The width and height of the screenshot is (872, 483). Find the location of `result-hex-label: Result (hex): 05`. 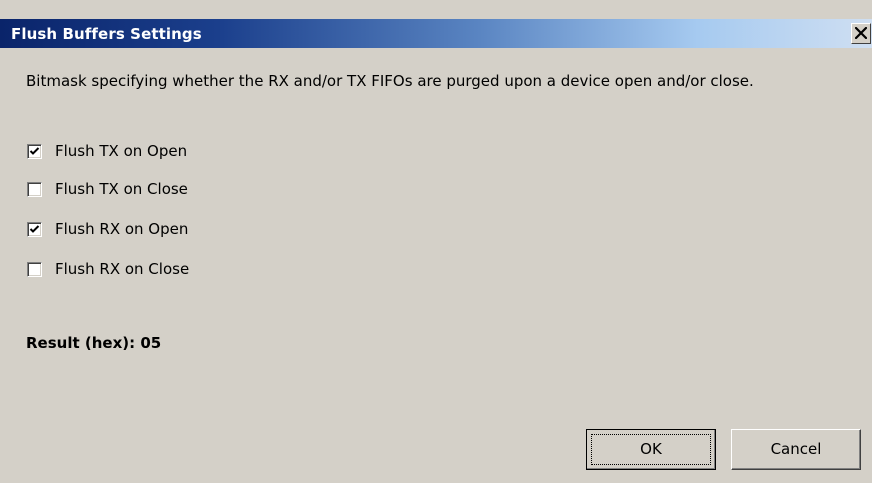

result-hex-label: Result (hex): 05 is located at coordinates (94, 343).